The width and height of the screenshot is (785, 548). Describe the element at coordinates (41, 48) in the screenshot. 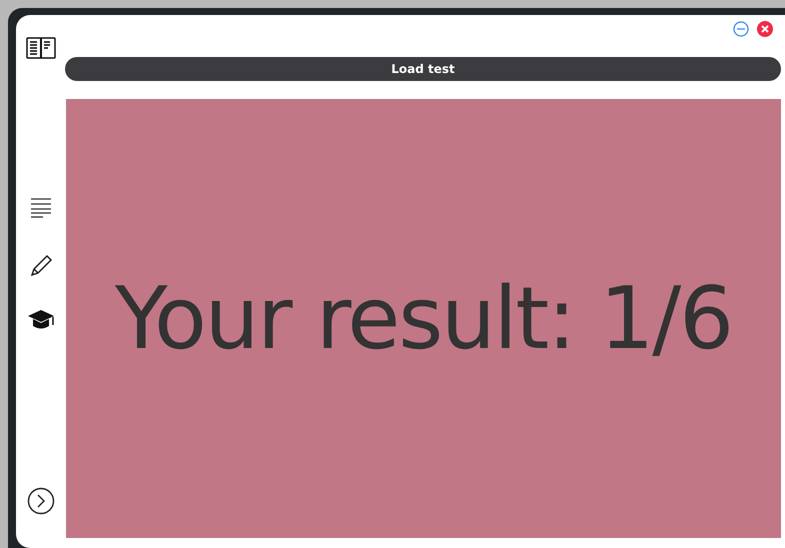

I see `book-icon` at that location.